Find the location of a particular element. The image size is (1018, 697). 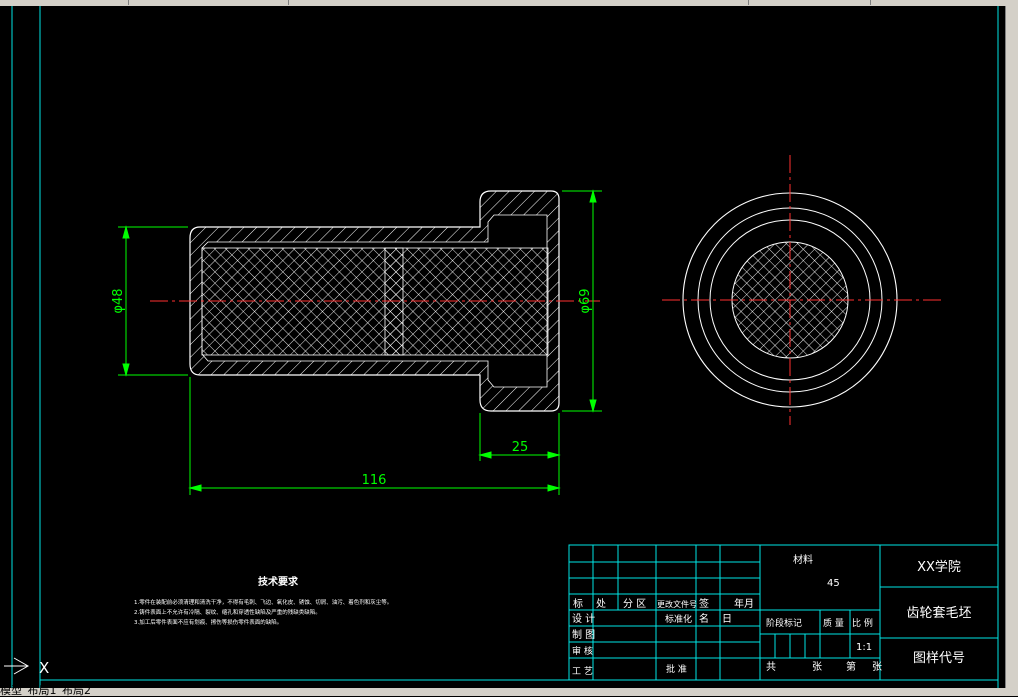

dim-right-diameter: φ69 is located at coordinates (585, 300).